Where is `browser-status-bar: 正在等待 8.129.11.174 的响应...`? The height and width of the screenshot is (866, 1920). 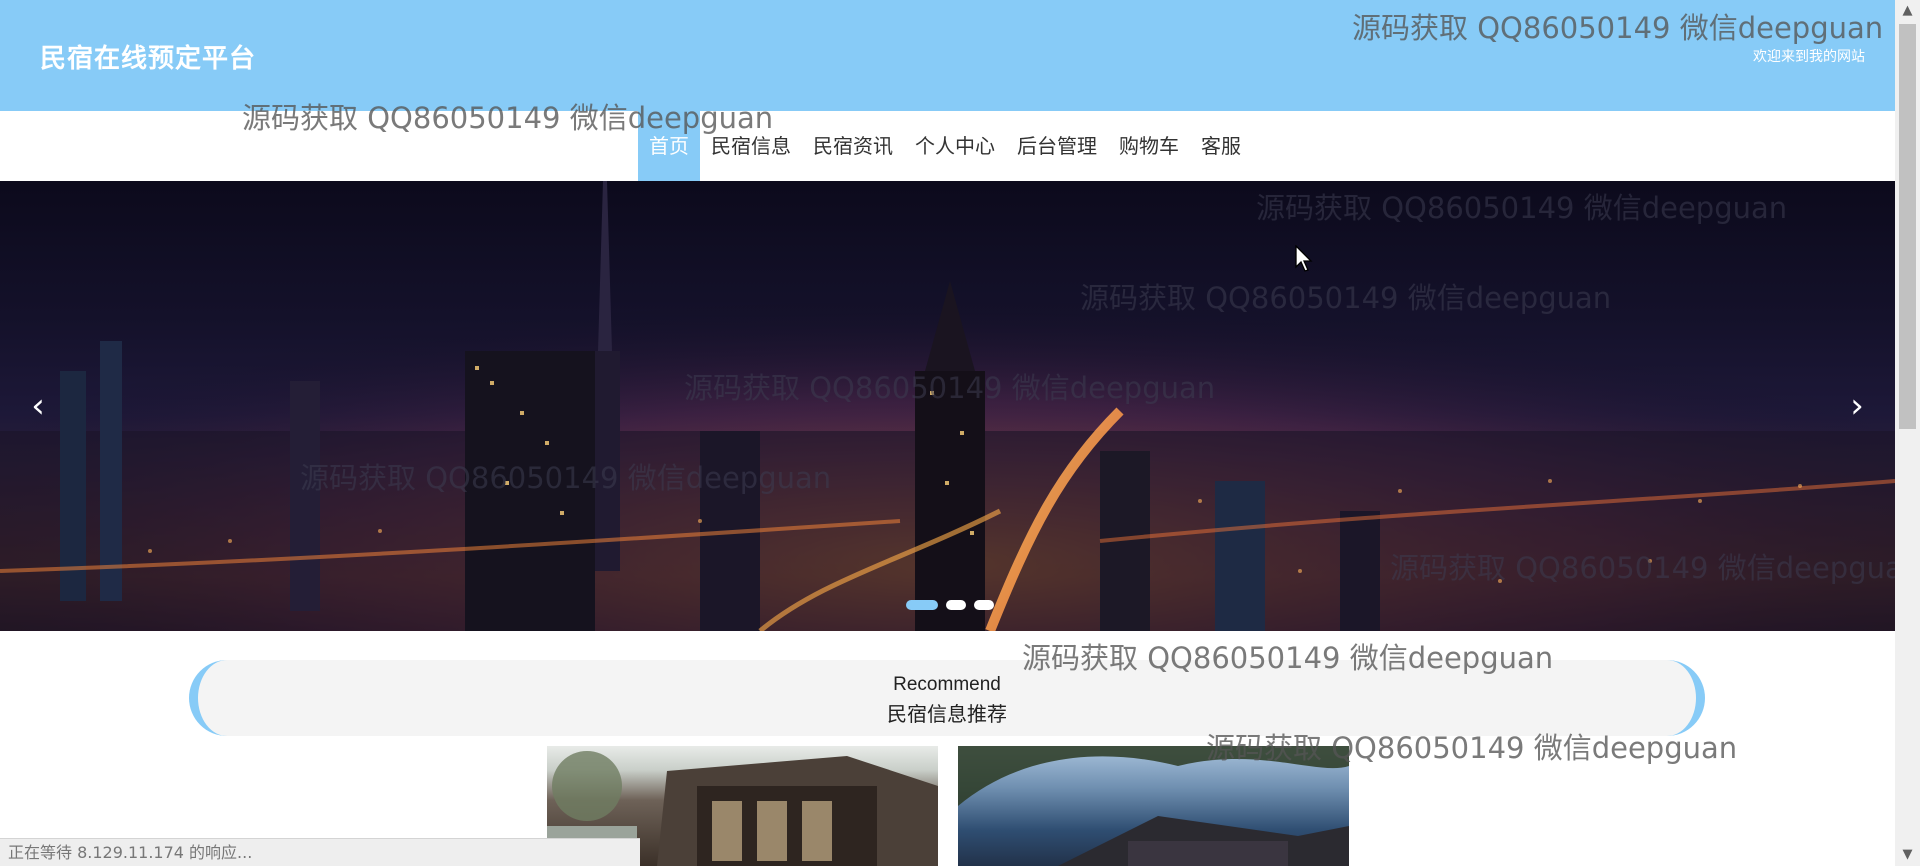
browser-status-bar: 正在等待 8.129.11.174 的响应... is located at coordinates (320, 852).